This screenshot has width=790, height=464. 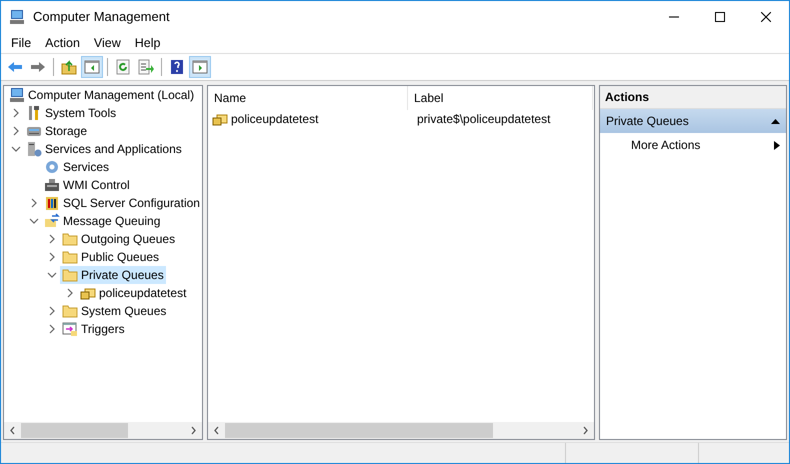 What do you see at coordinates (777, 145) in the screenshot?
I see `submenu-arrow-icon` at bounding box center [777, 145].